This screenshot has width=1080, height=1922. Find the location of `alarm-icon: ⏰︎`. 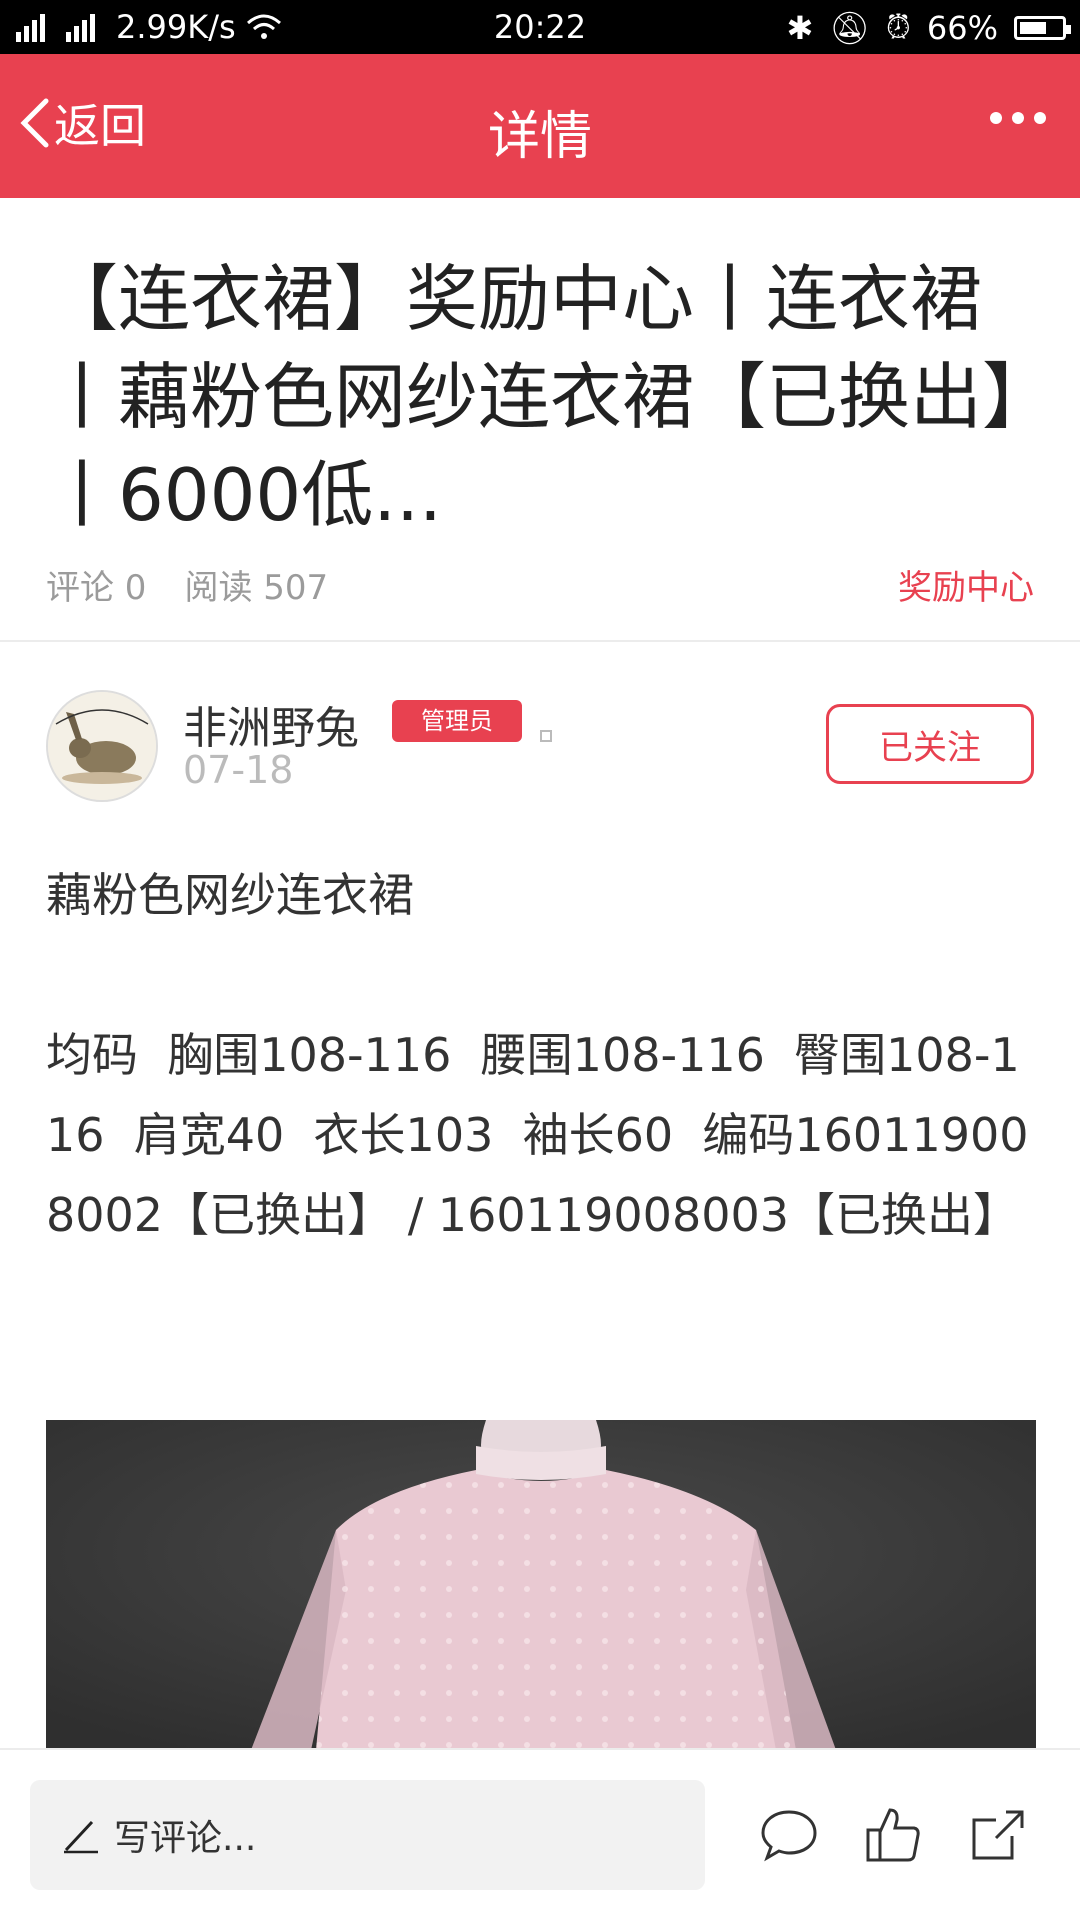

alarm-icon: ⏰︎ is located at coordinates (898, 27).